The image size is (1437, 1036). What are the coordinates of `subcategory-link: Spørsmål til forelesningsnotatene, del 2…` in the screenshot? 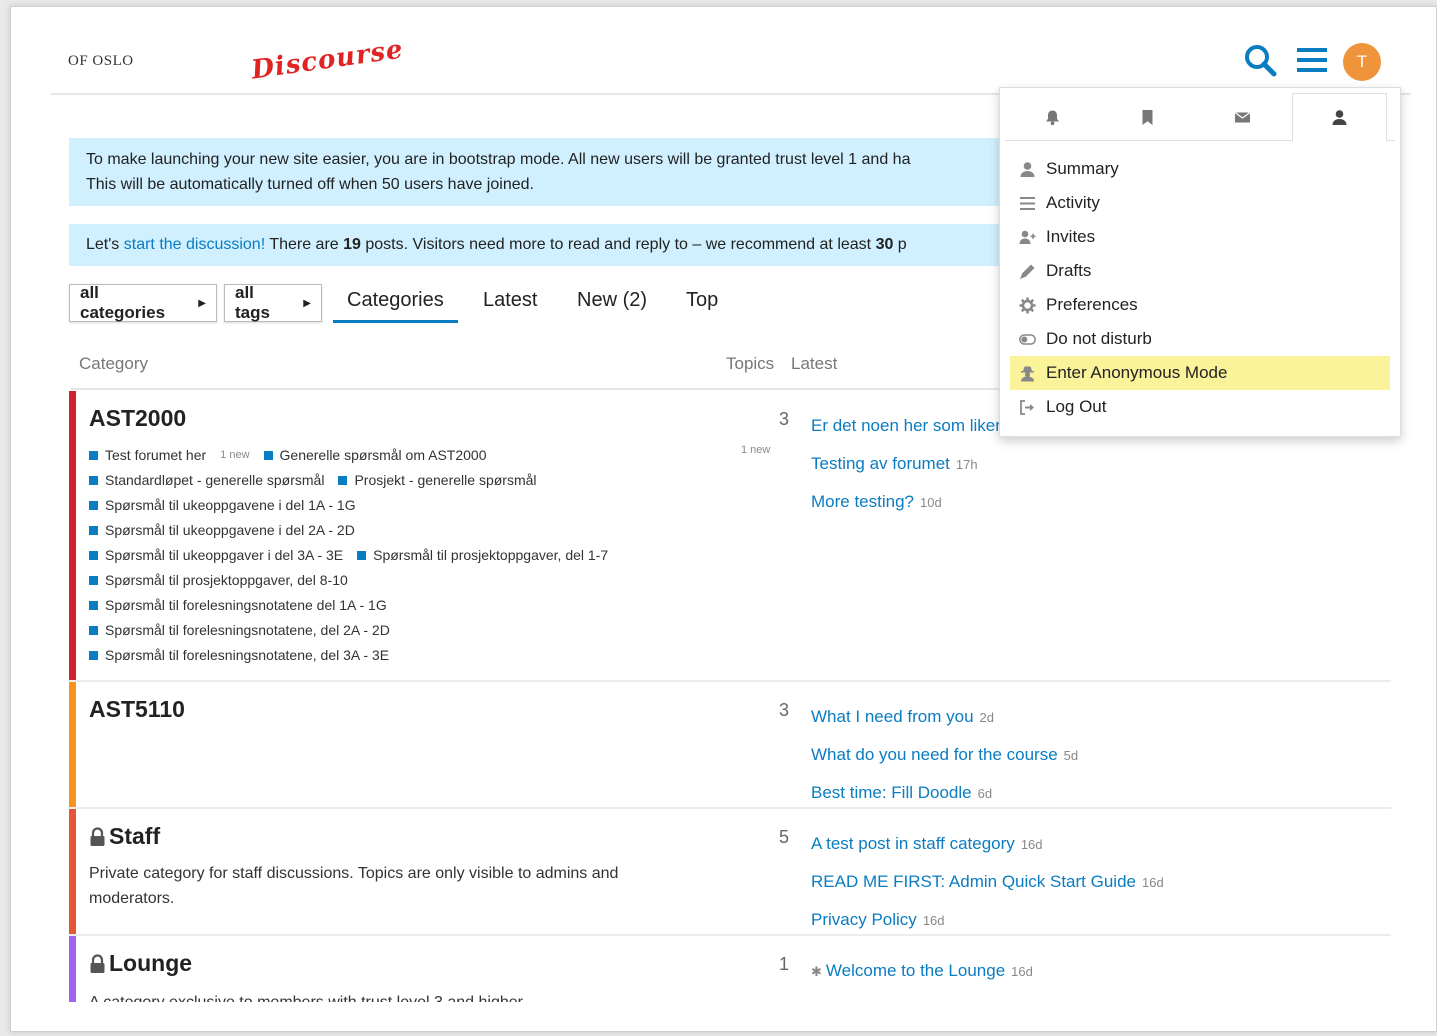 It's located at (239, 630).